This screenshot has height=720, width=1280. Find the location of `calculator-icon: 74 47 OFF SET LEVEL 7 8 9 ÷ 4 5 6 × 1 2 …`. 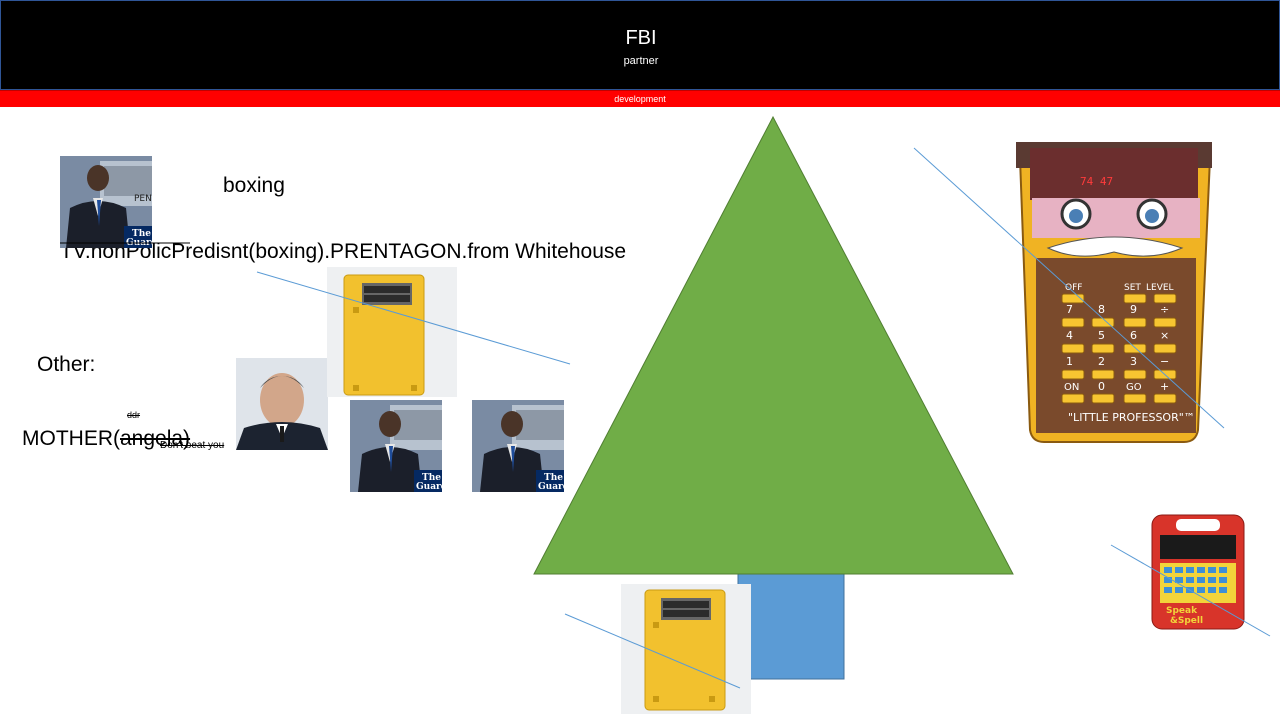

calculator-icon: 74 47 OFF SET LEVEL 7 8 9 ÷ 4 5 6 × 1 2 … is located at coordinates (1114, 292).